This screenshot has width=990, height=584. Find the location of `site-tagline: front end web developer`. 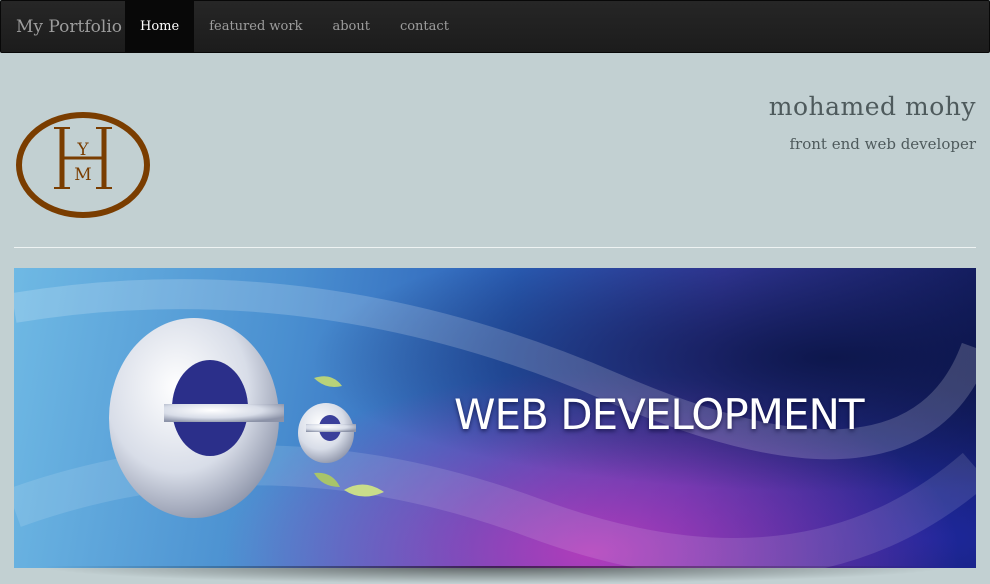

site-tagline: front end web developer is located at coordinates (882, 144).